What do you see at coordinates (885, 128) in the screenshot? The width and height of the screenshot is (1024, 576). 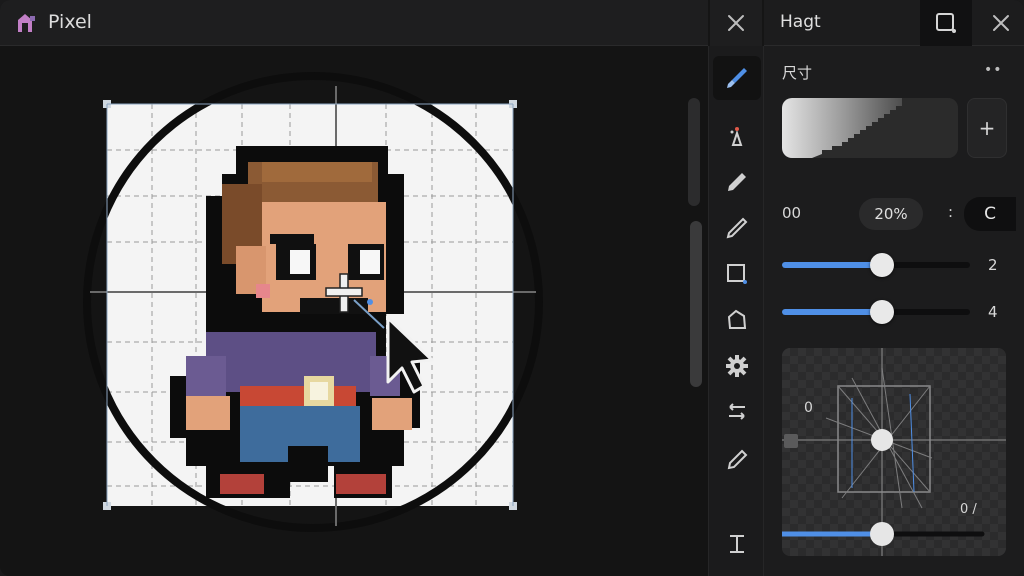 I see `gradient-steps` at bounding box center [885, 128].